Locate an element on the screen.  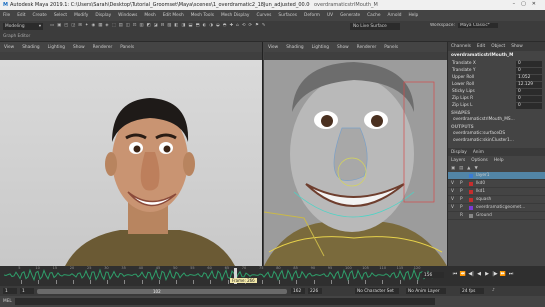
start-inner-field: 1 is located at coordinates (27, 291).